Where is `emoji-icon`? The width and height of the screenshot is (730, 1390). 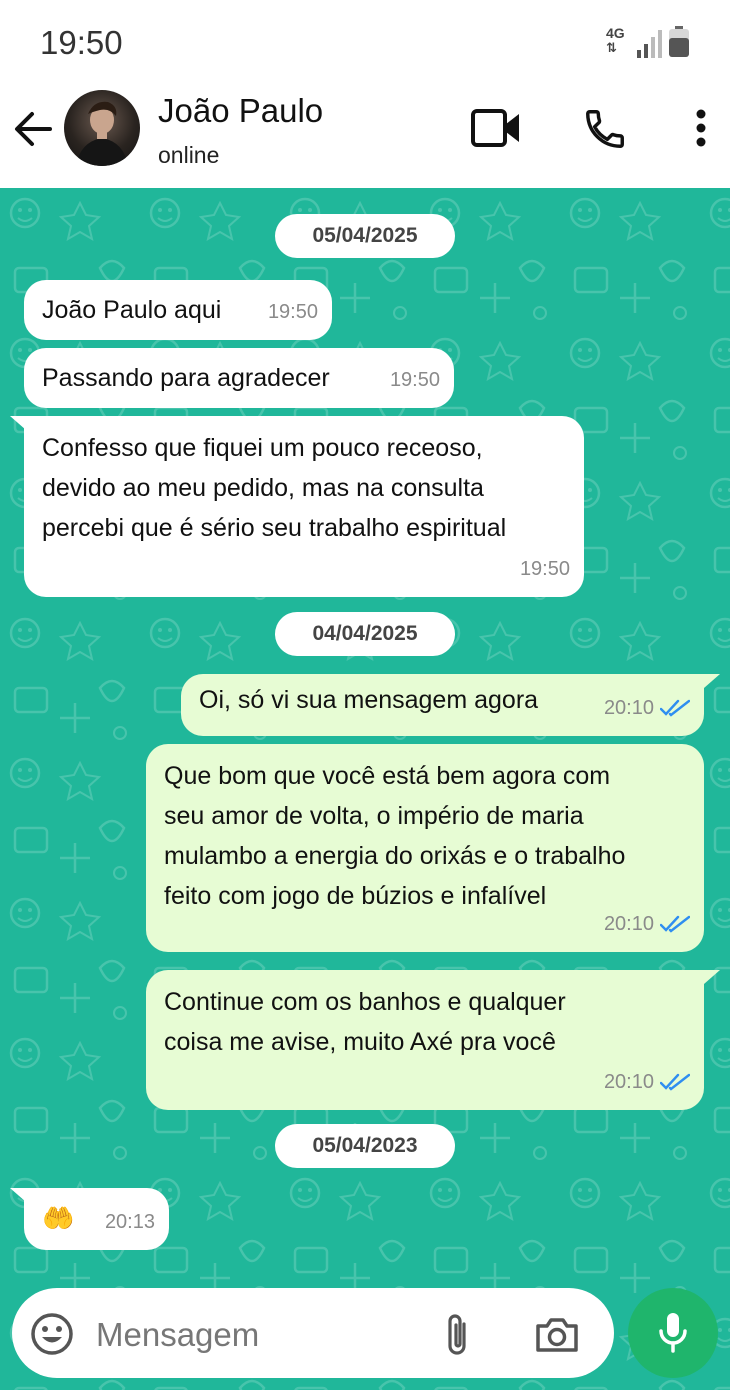
emoji-icon is located at coordinates (52, 1334).